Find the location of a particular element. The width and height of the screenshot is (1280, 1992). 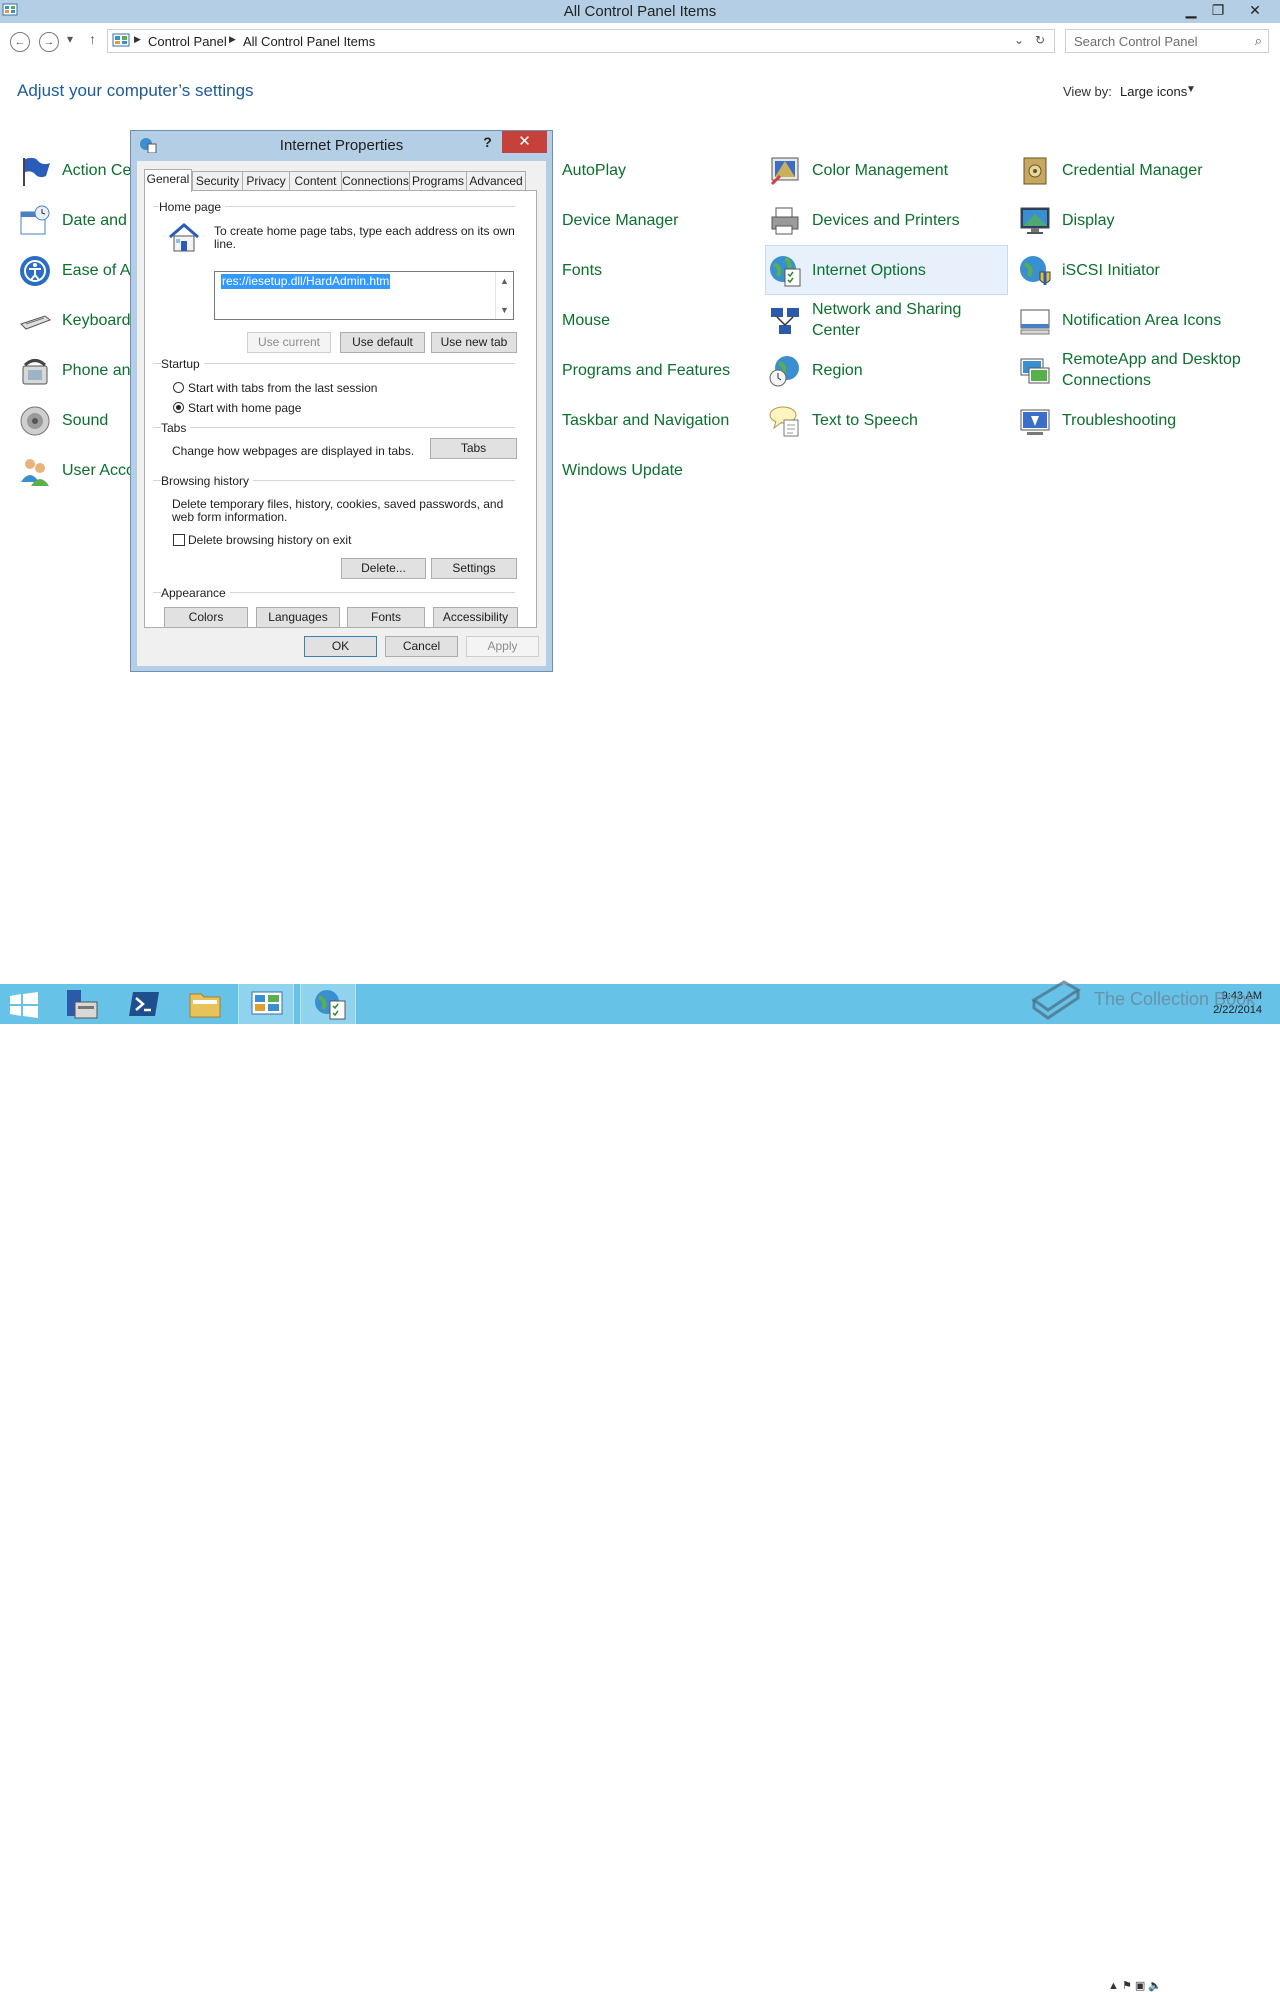

tab-content: Content is located at coordinates (315, 181).